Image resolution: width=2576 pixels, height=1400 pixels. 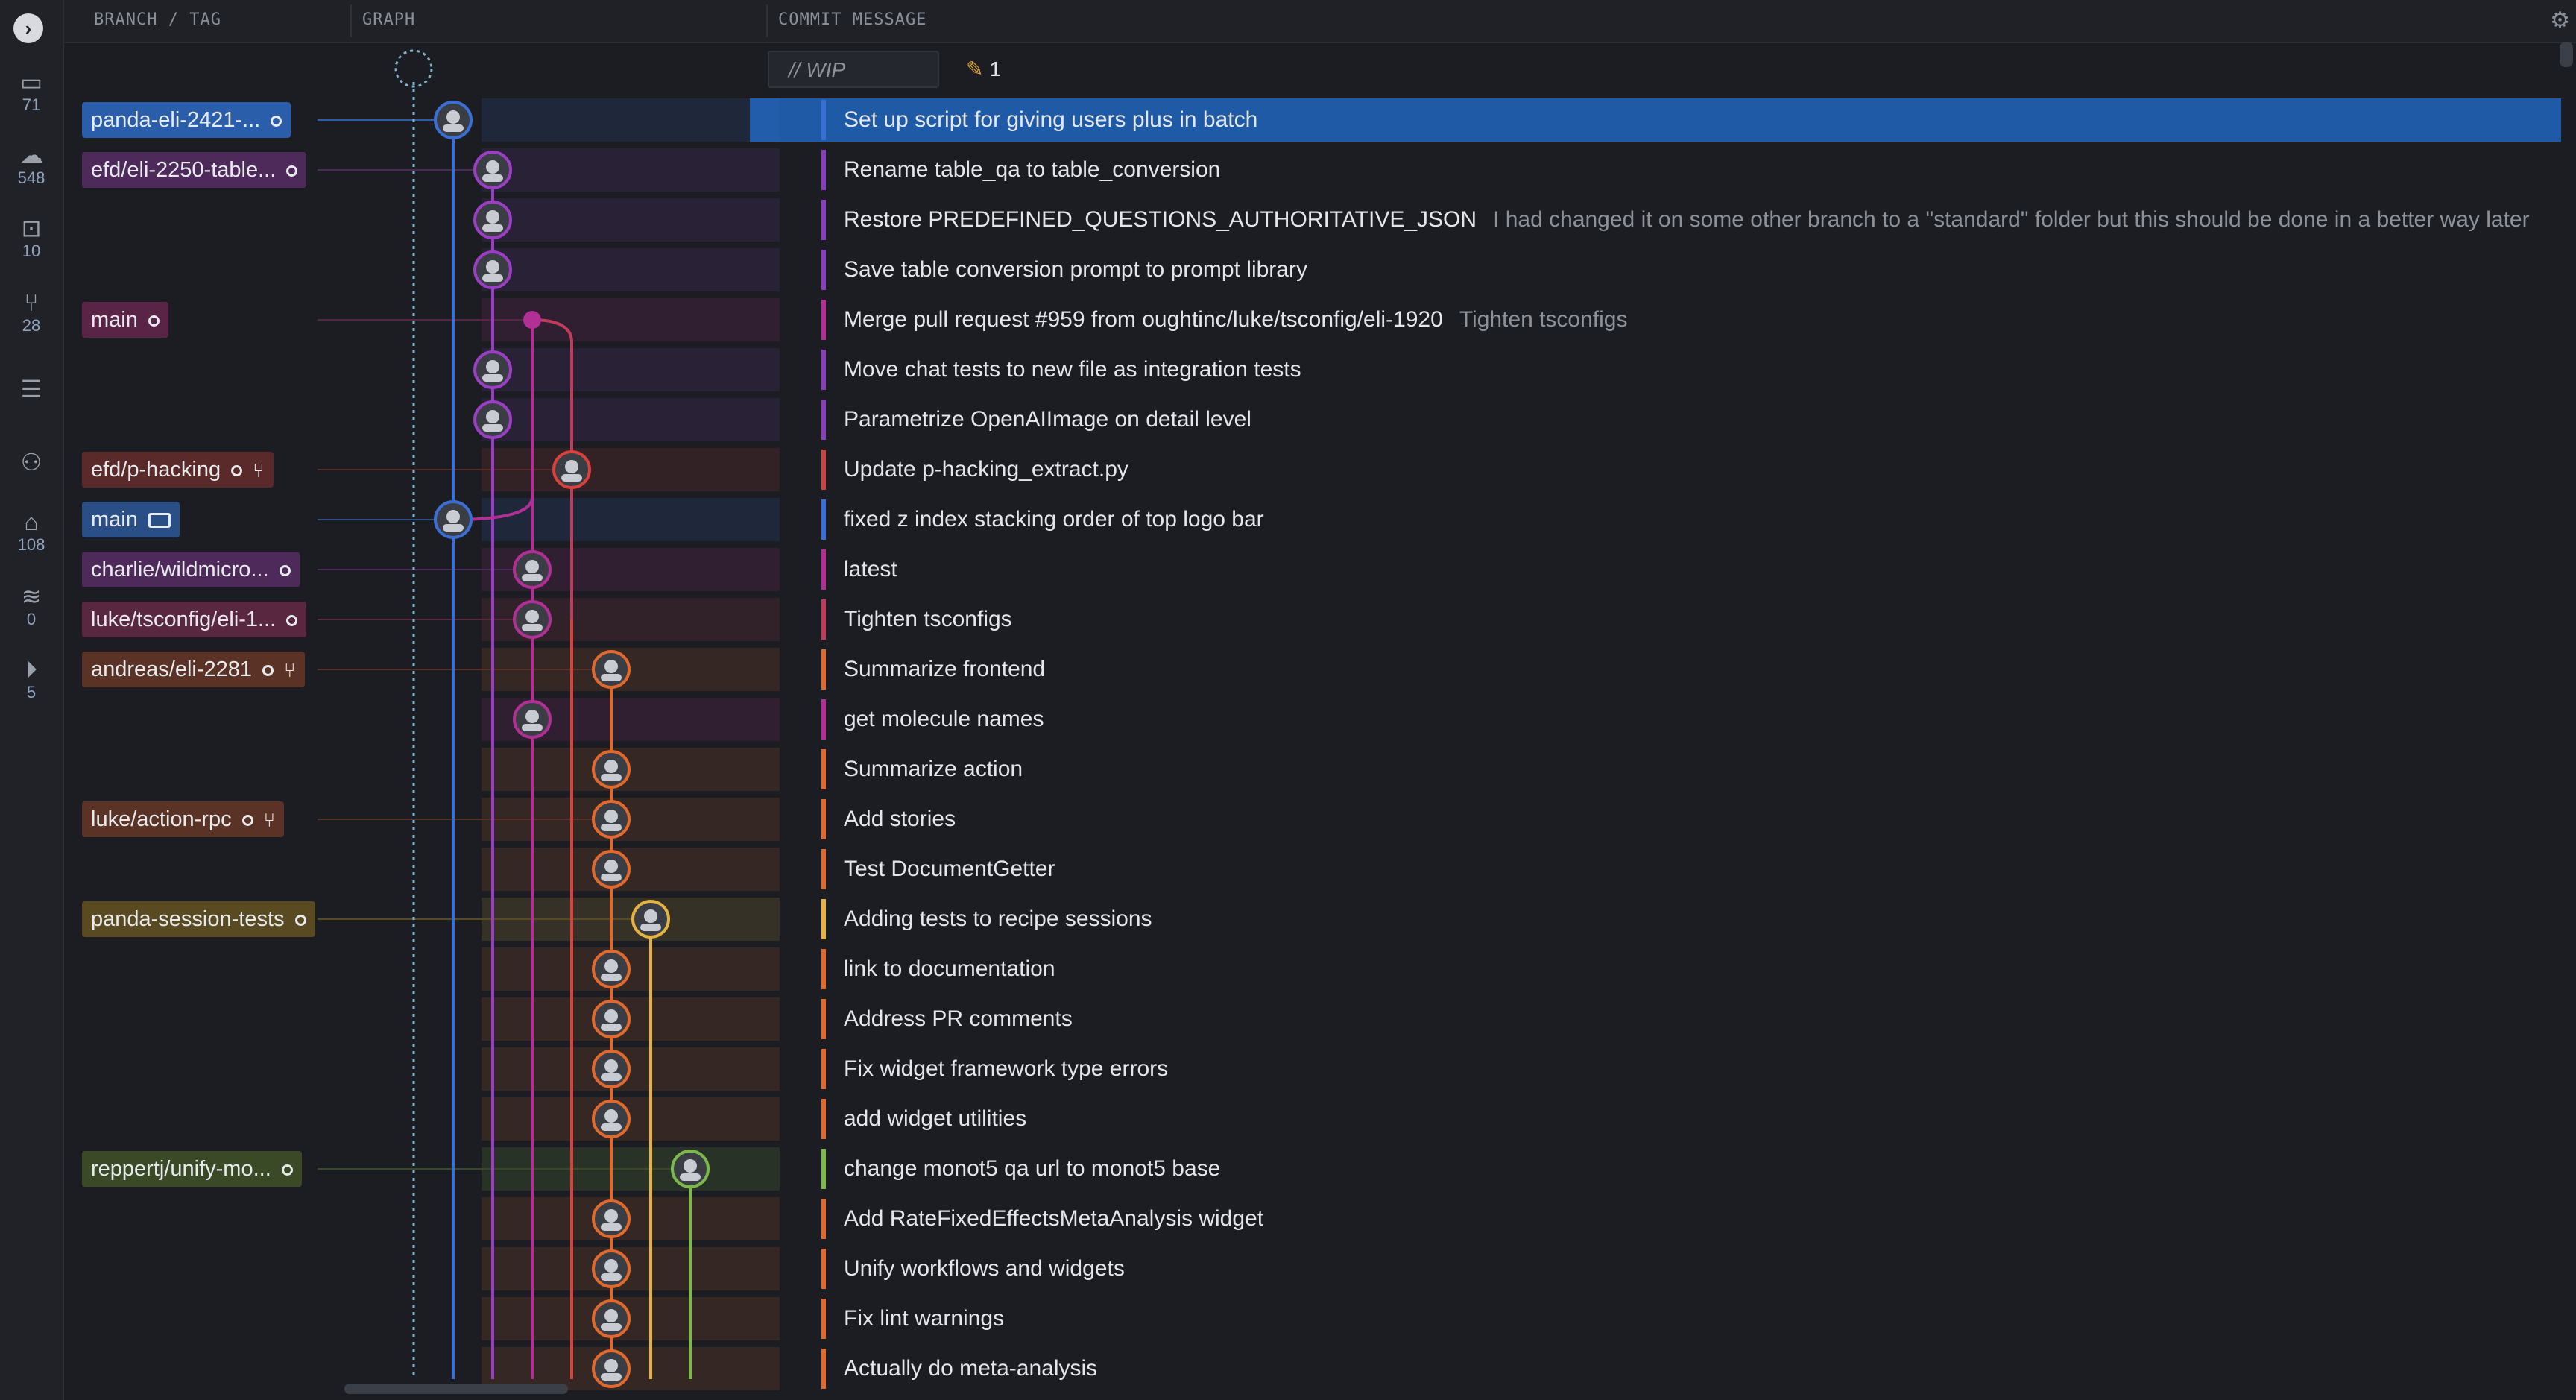 What do you see at coordinates (413, 68) in the screenshot?
I see `wip-node` at bounding box center [413, 68].